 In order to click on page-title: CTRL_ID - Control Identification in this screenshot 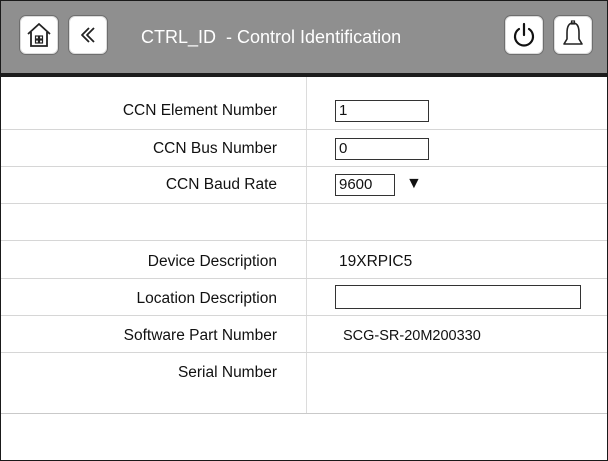, I will do `click(271, 37)`.